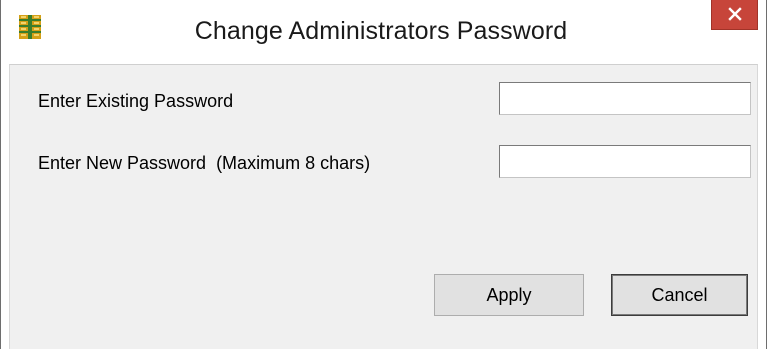  Describe the element at coordinates (625, 98) in the screenshot. I see `existing-password-field` at that location.